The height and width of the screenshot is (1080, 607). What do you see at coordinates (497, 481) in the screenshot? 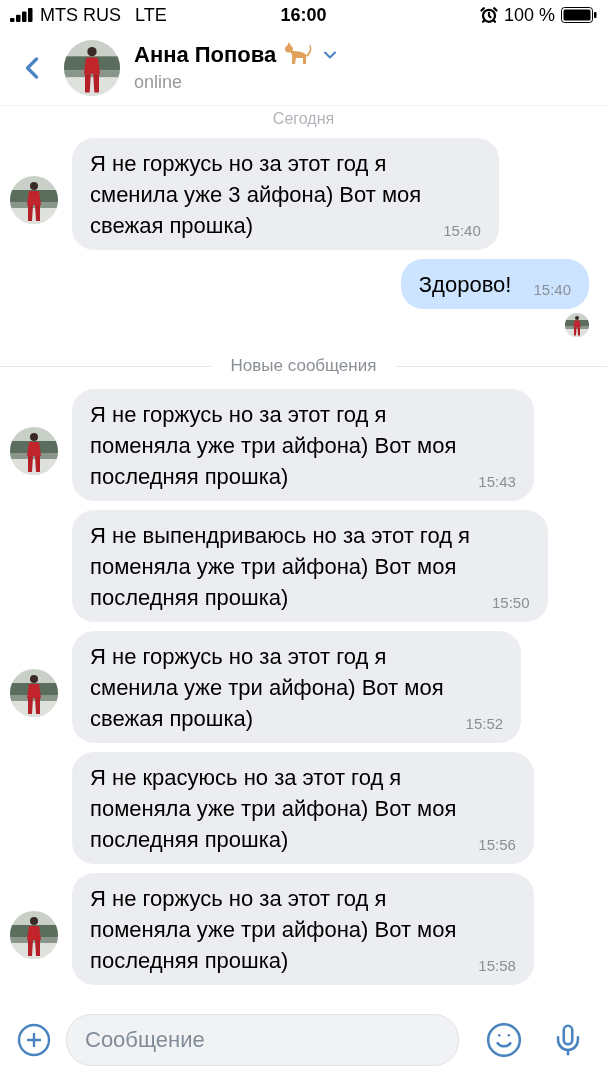
I see `message-time: 15:43` at bounding box center [497, 481].